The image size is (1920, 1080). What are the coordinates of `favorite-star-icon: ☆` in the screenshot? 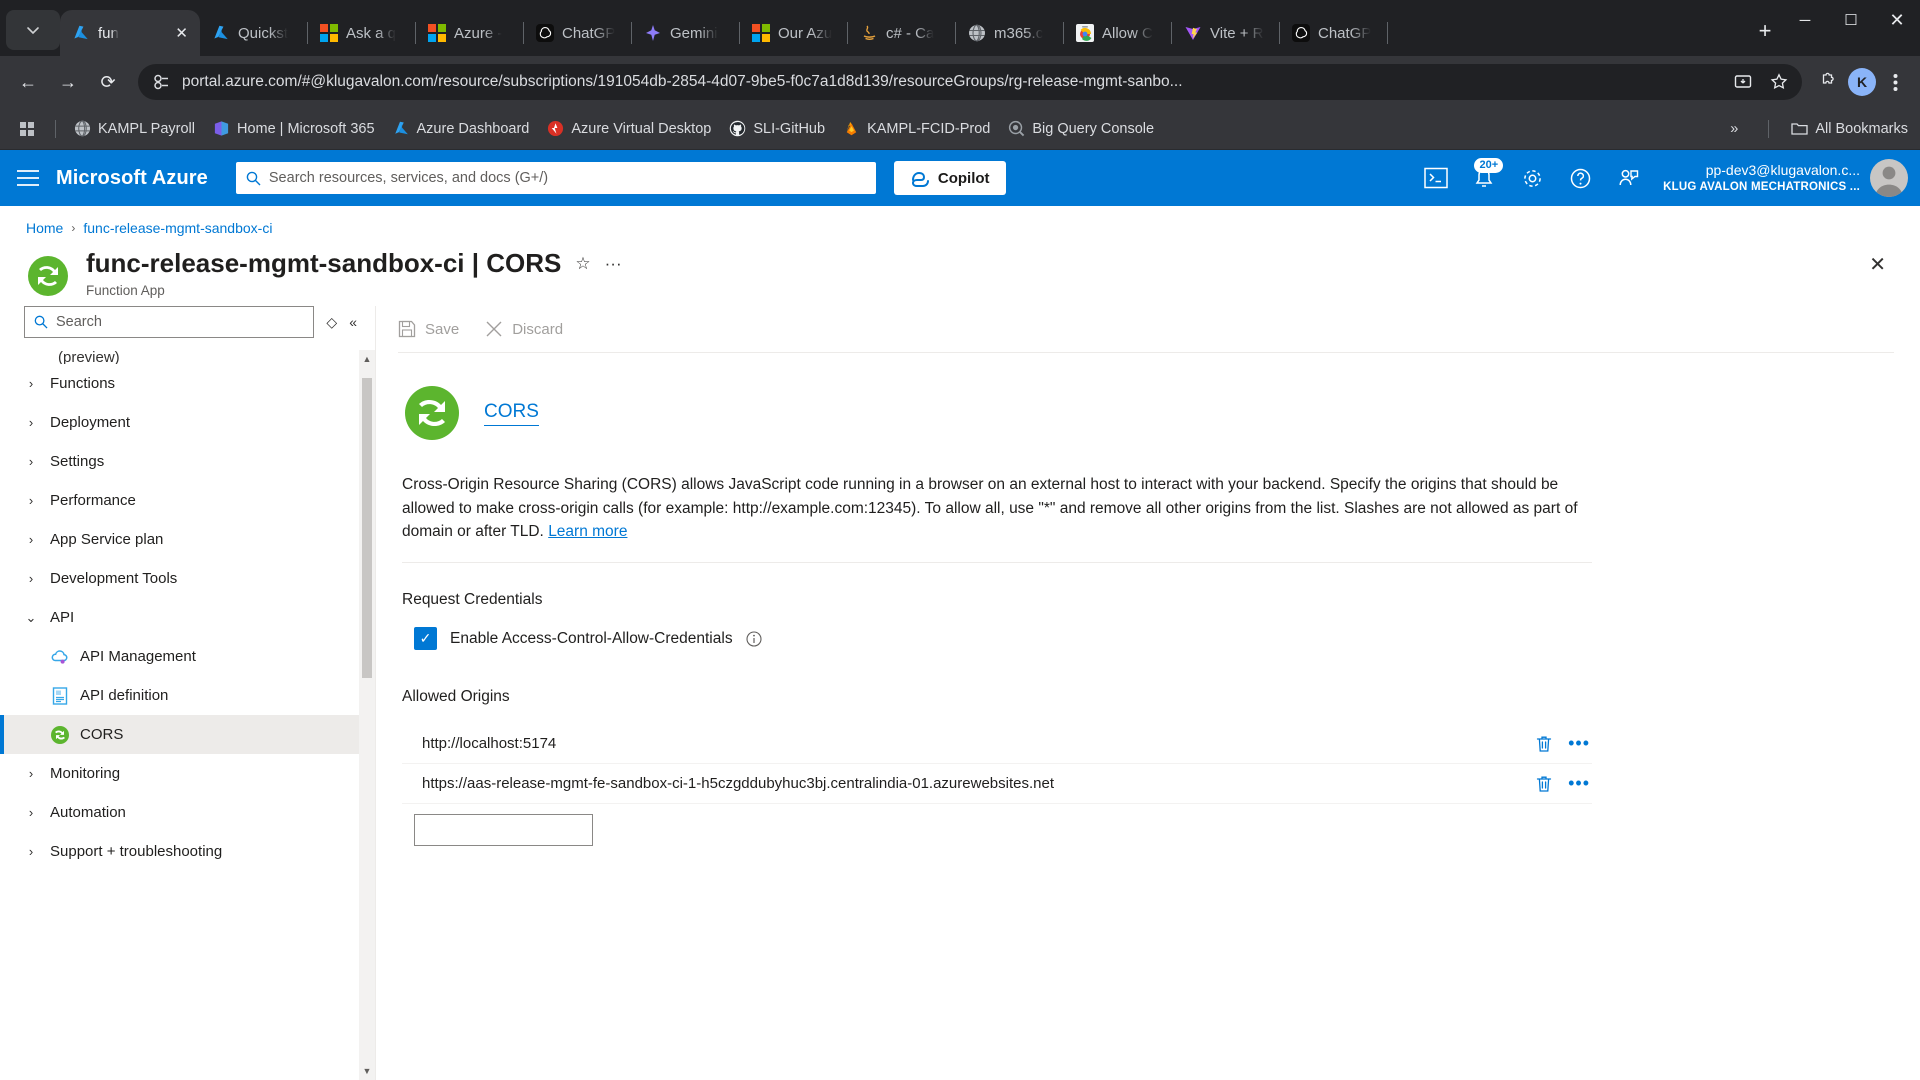 It's located at (582, 264).